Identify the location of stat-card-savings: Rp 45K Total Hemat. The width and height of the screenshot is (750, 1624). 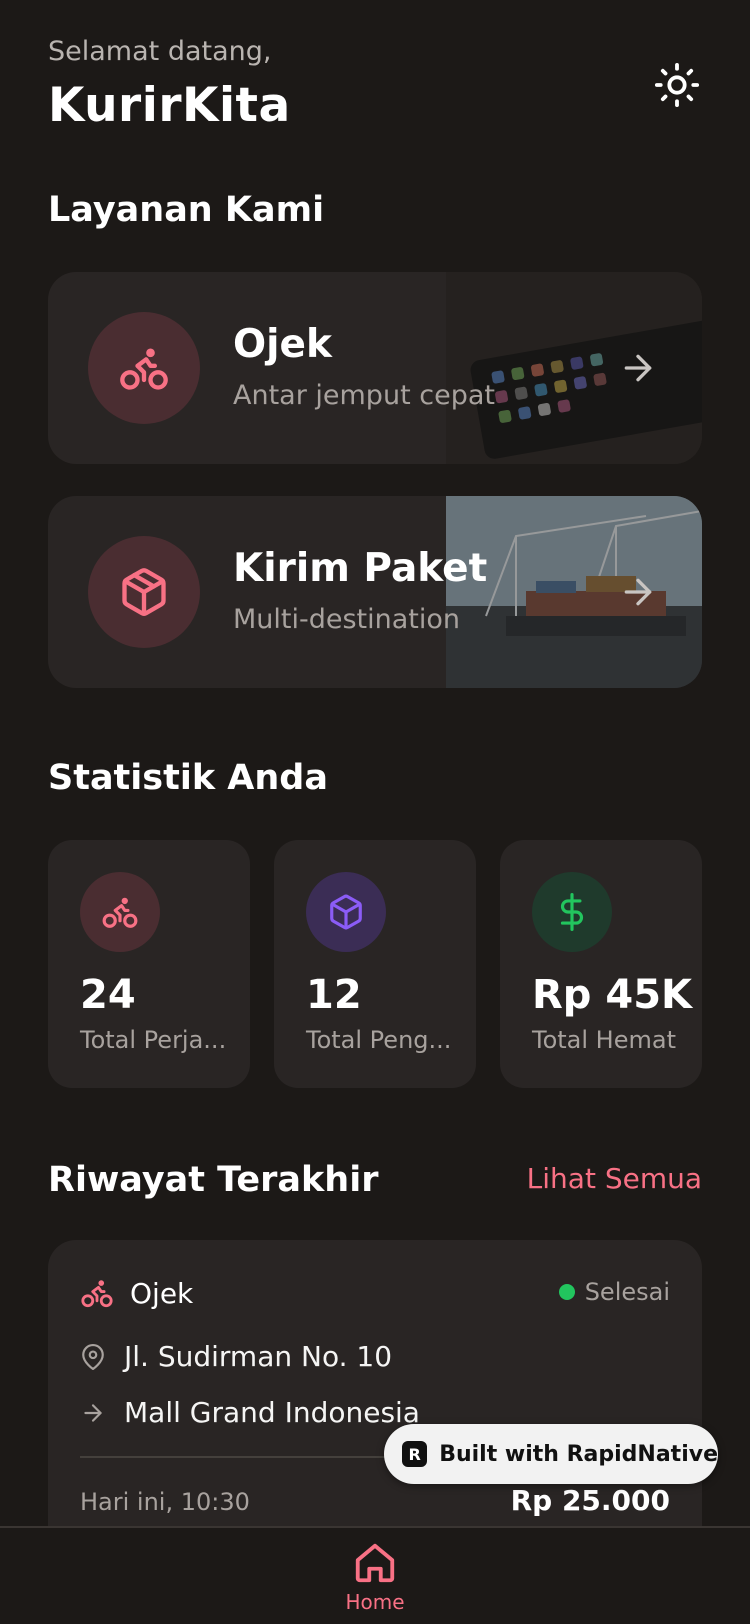
(601, 964).